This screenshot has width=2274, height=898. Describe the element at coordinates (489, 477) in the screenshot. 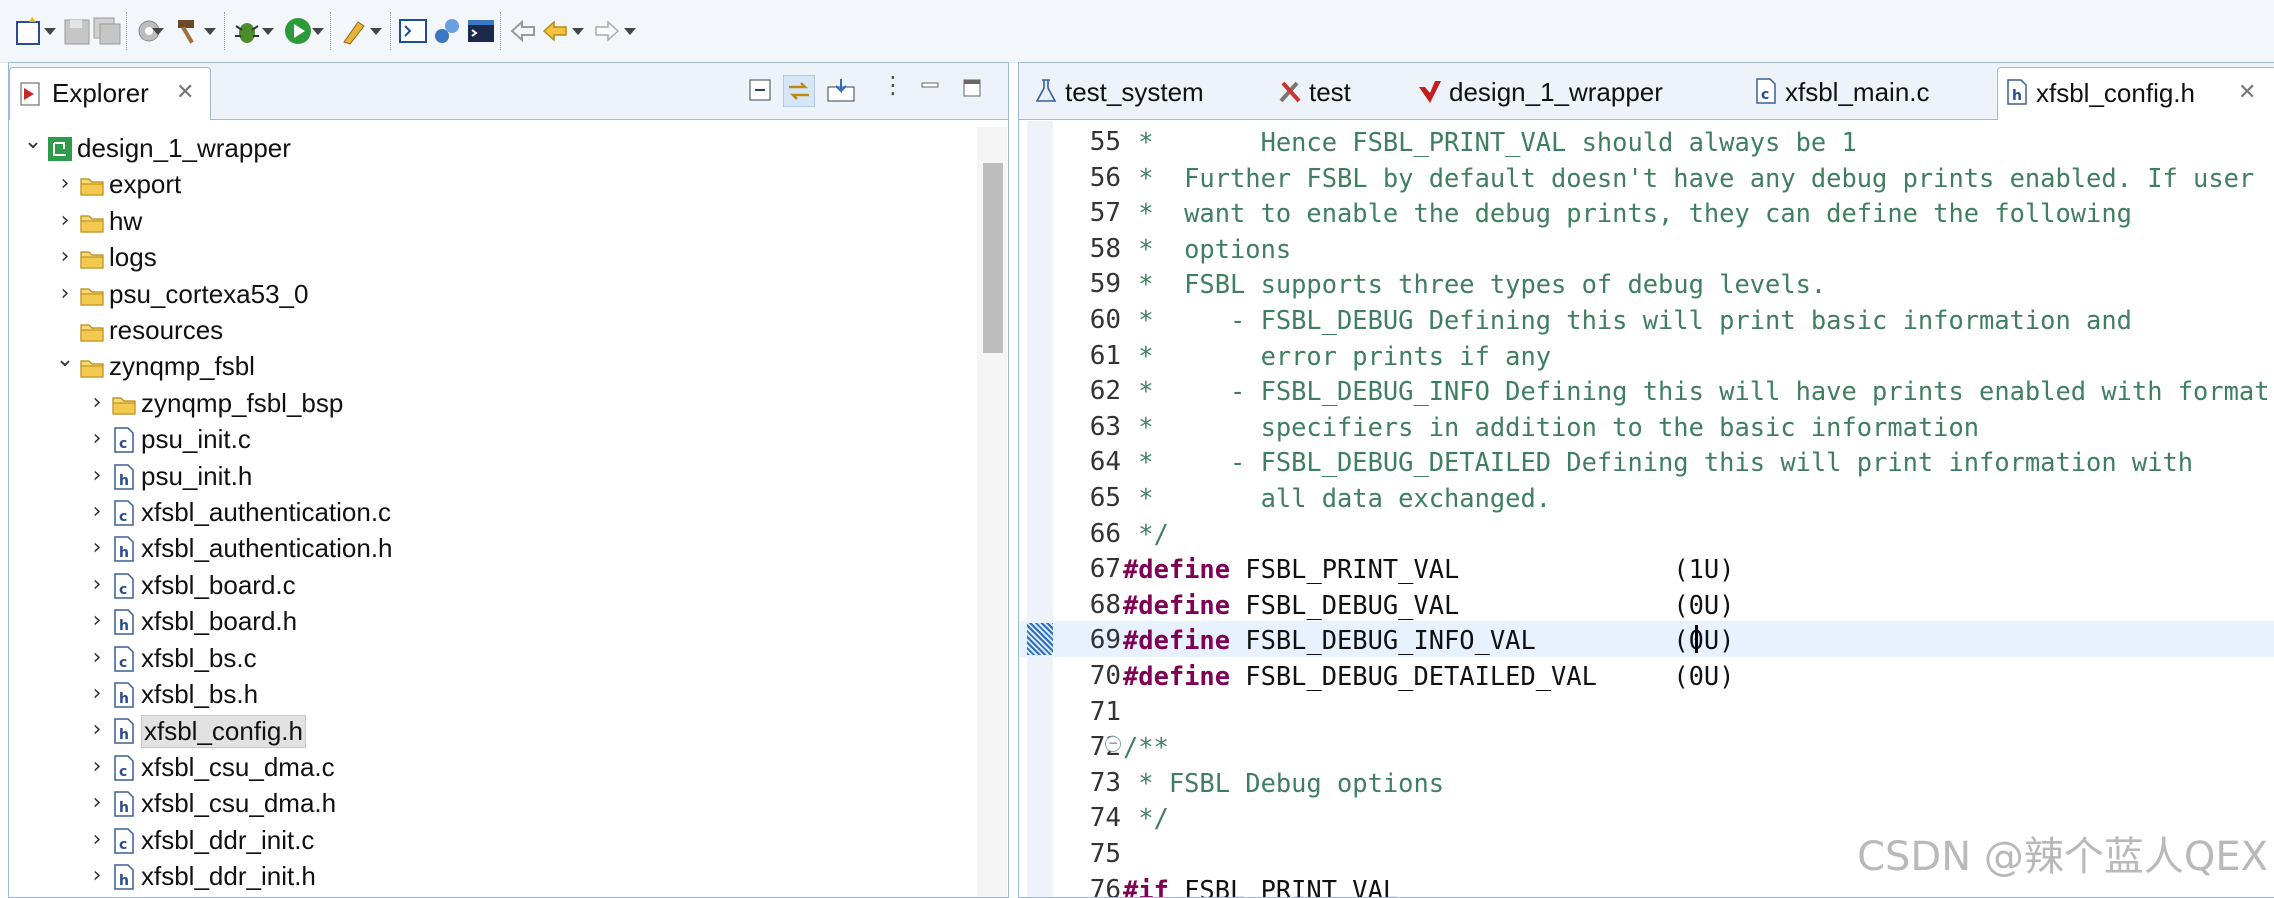

I see `tree-item: › h psu_init.h` at that location.